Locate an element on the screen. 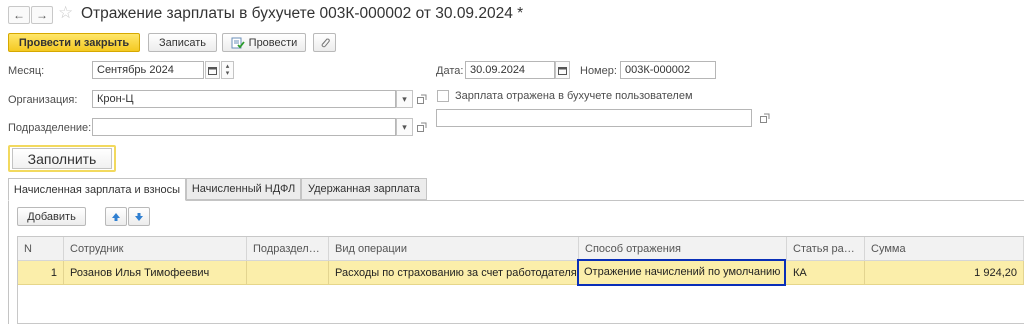  user-reflected-open-icon is located at coordinates (765, 118).